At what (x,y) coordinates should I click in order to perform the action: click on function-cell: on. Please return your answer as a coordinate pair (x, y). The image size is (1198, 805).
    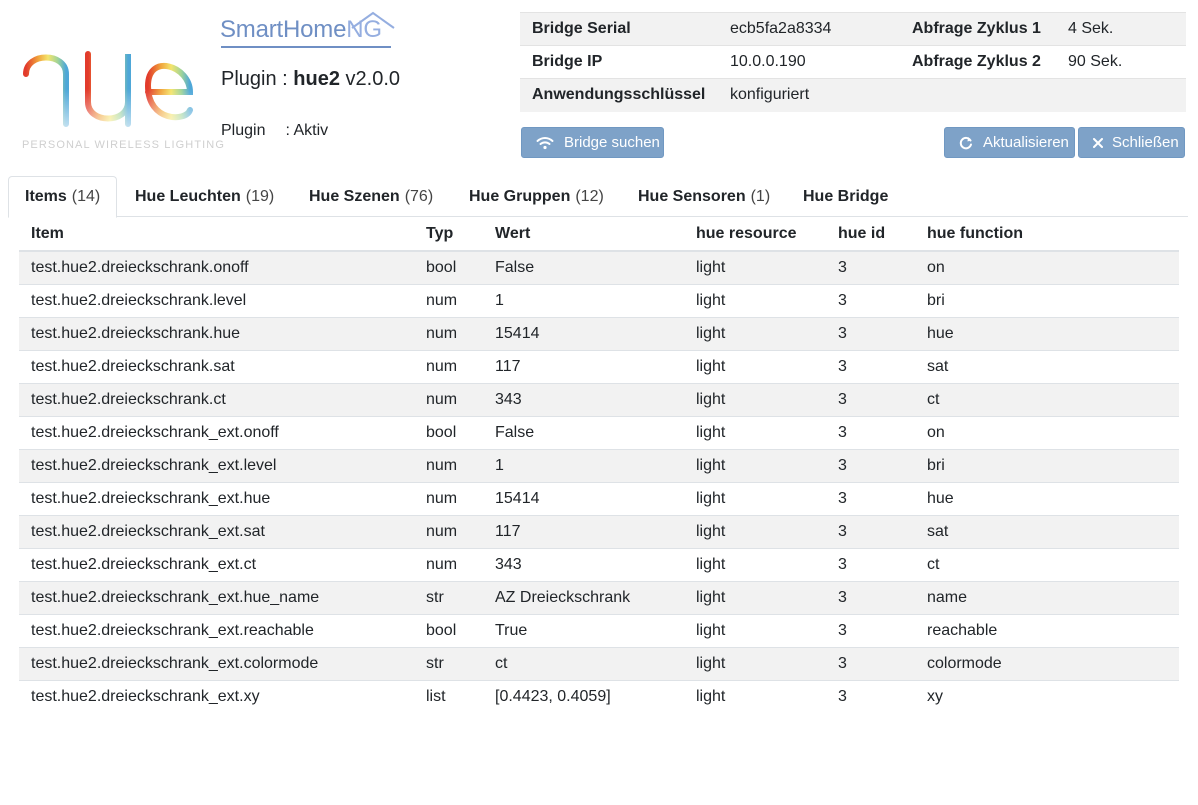
    Looking at the image, I should click on (1047, 432).